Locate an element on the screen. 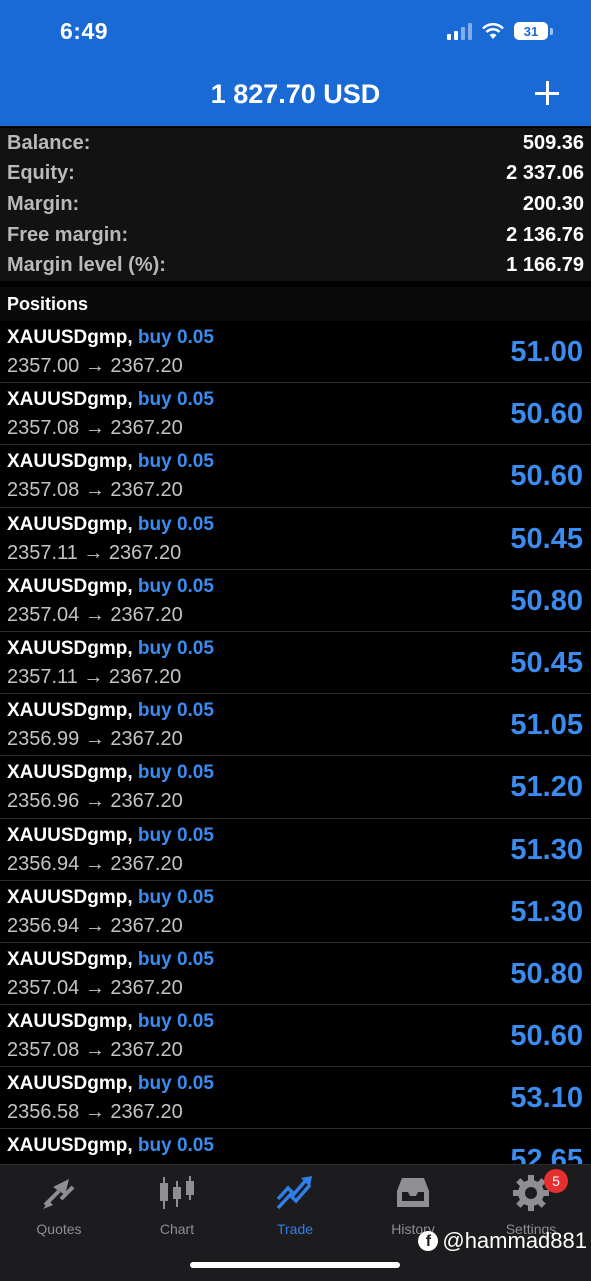 This screenshot has width=591, height=1281. tab-trade: Trade is located at coordinates (295, 1205).